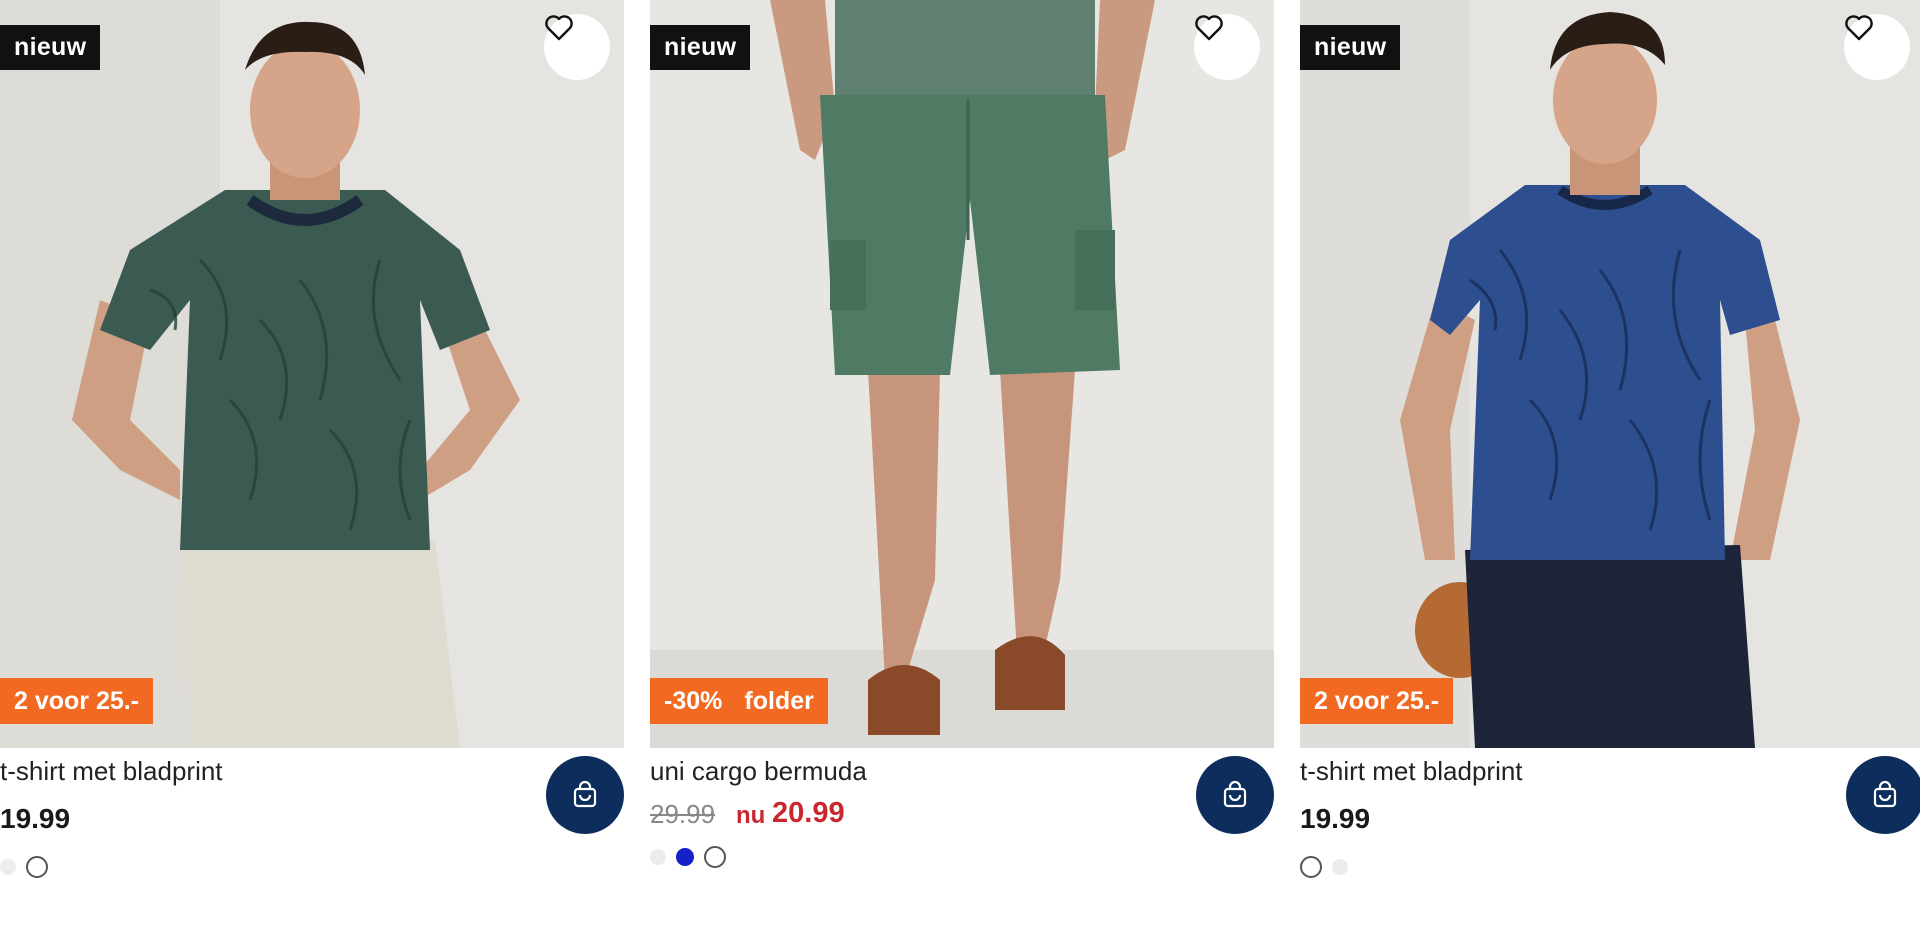 The width and height of the screenshot is (1920, 940). What do you see at coordinates (751, 815) in the screenshot?
I see `product-price-now-label: nu` at bounding box center [751, 815].